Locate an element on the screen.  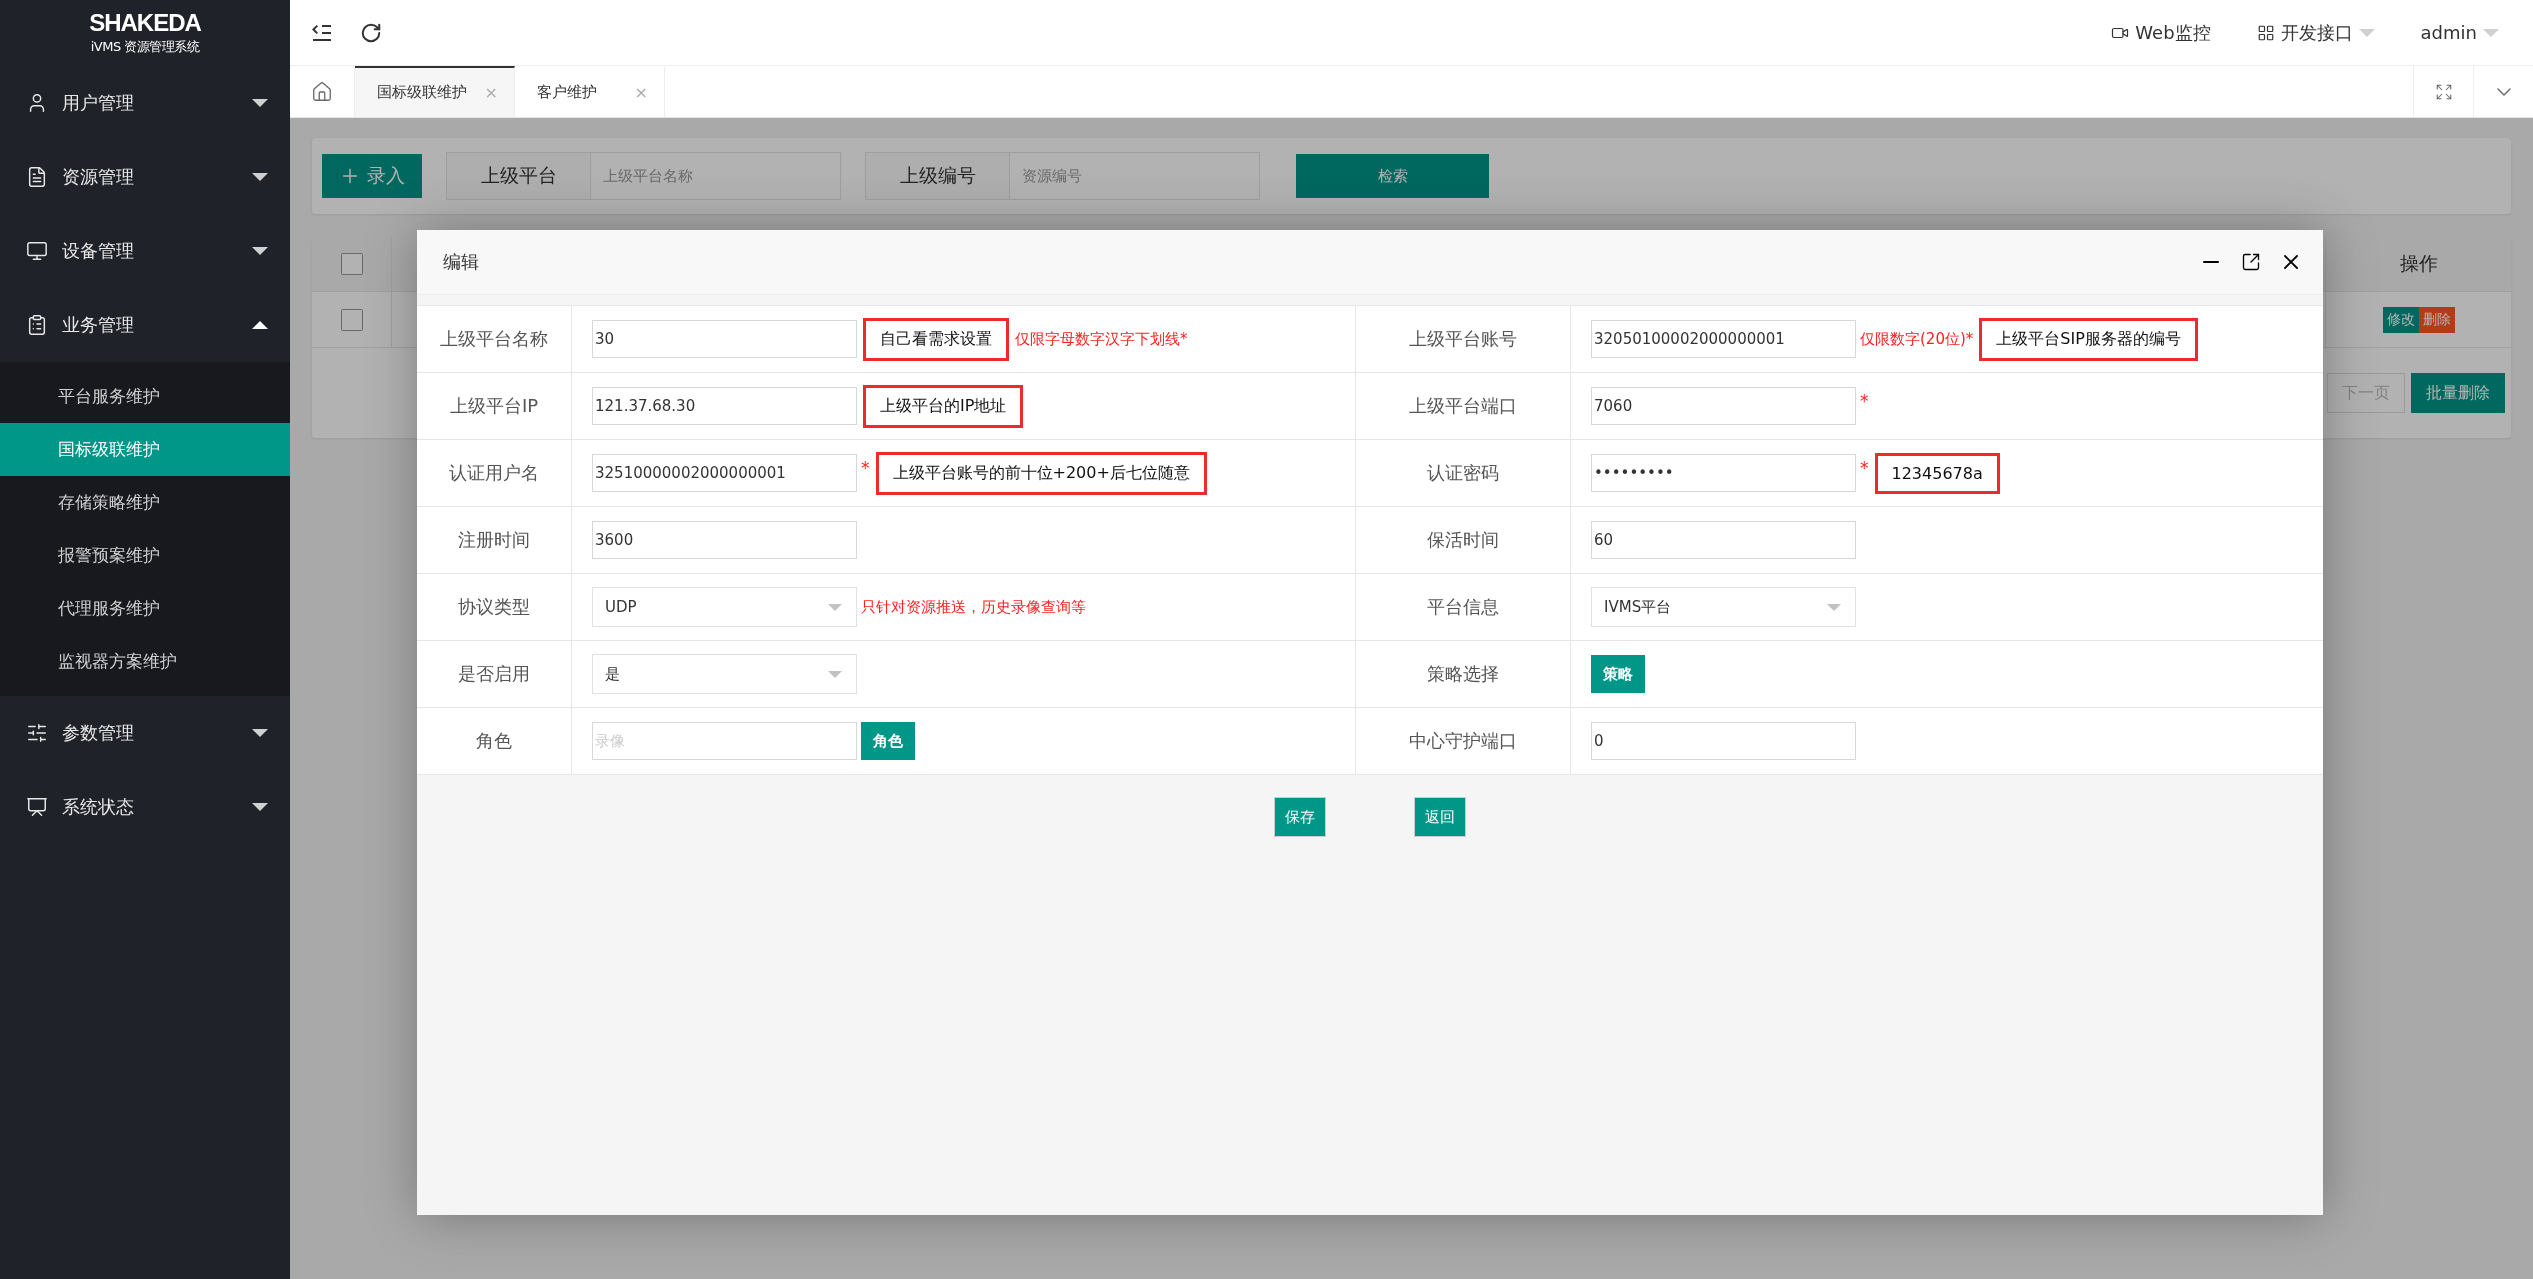
text-field: 7060 is located at coordinates (1723, 406).